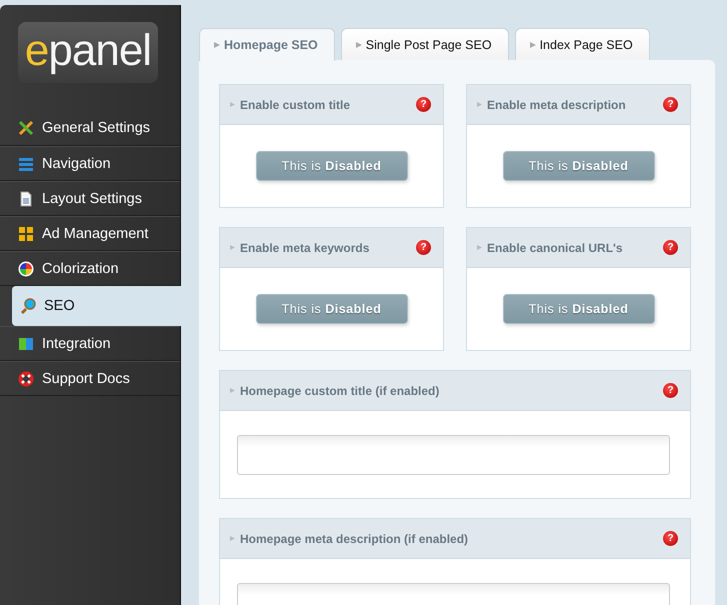 This screenshot has width=727, height=605. I want to click on option-title: Enable canonical URL's, so click(555, 247).